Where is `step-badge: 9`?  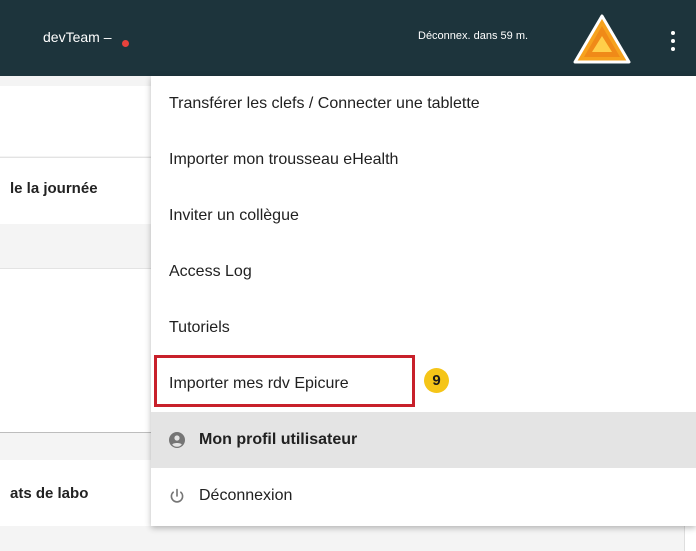 step-badge: 9 is located at coordinates (436, 380).